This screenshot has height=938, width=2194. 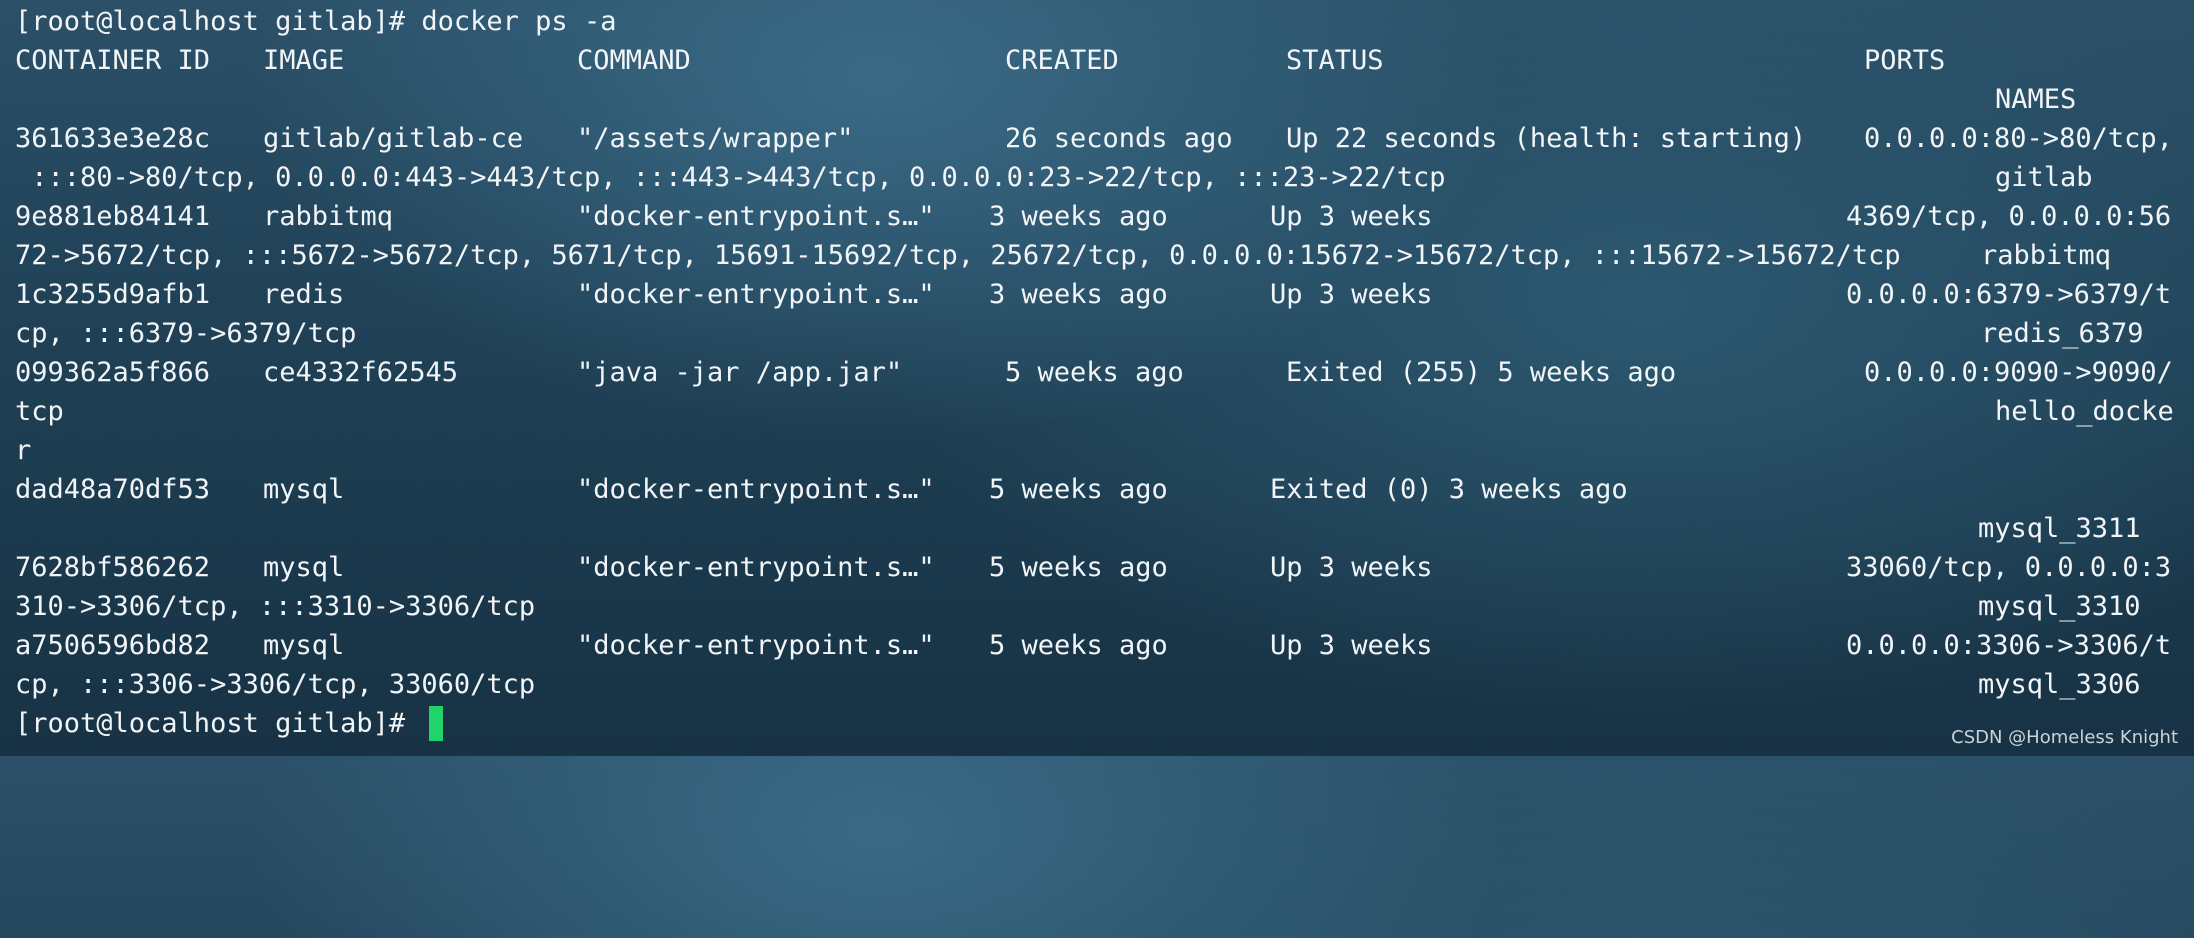 I want to click on prompt-text: [root@localhost gitlab]#, so click(x=218, y=723).